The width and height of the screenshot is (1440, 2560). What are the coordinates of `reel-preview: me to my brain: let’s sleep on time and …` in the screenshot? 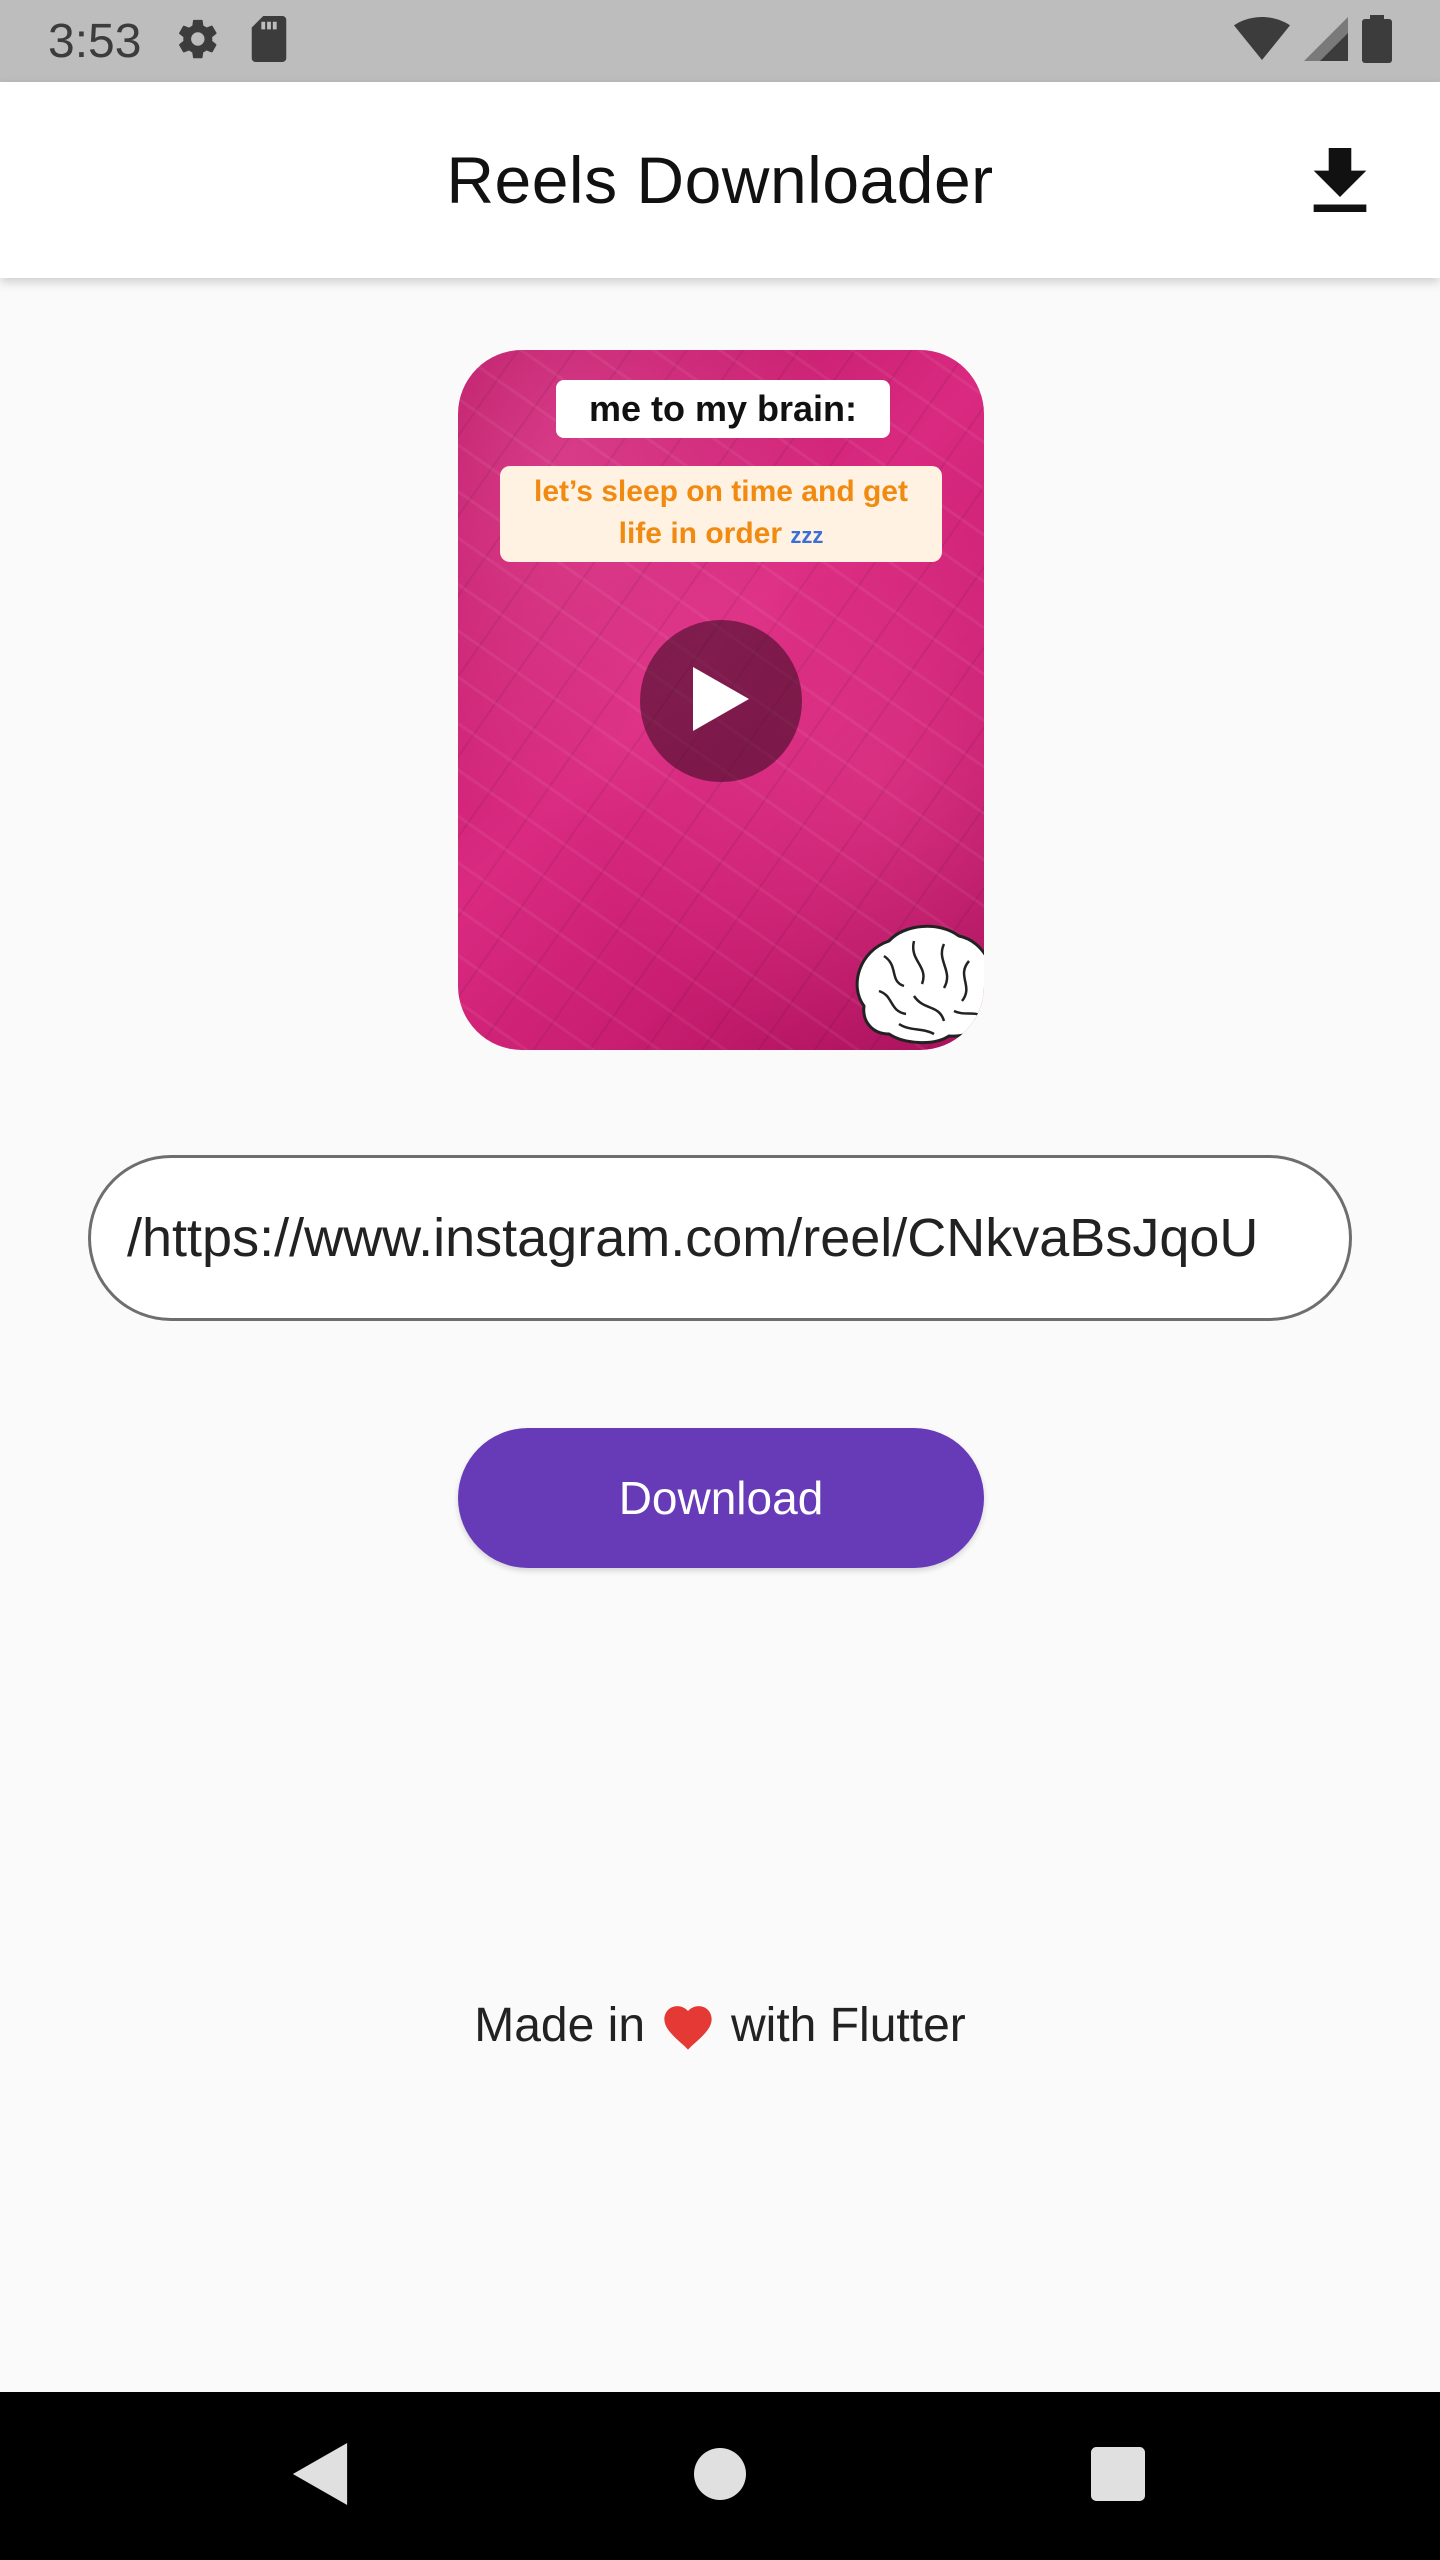 It's located at (721, 700).